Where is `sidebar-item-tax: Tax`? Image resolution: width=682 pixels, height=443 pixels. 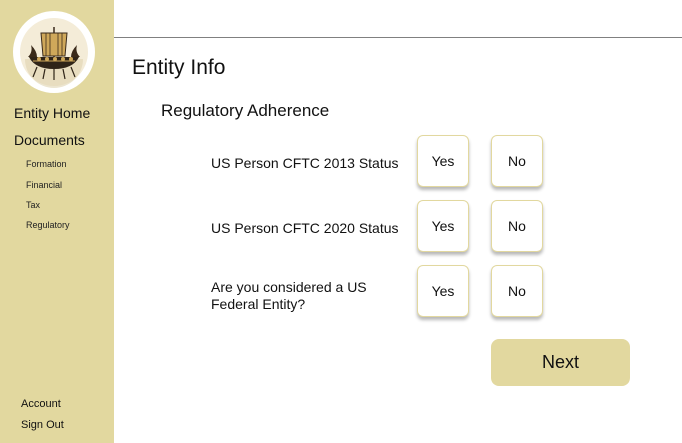 sidebar-item-tax: Tax is located at coordinates (33, 205).